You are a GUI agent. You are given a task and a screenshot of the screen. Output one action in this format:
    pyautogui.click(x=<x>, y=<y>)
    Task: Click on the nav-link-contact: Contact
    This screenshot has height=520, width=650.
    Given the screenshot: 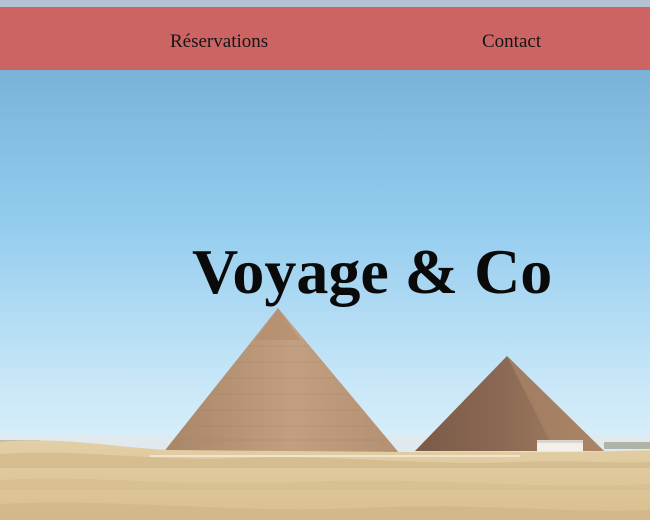 What is the action you would take?
    pyautogui.click(x=511, y=38)
    